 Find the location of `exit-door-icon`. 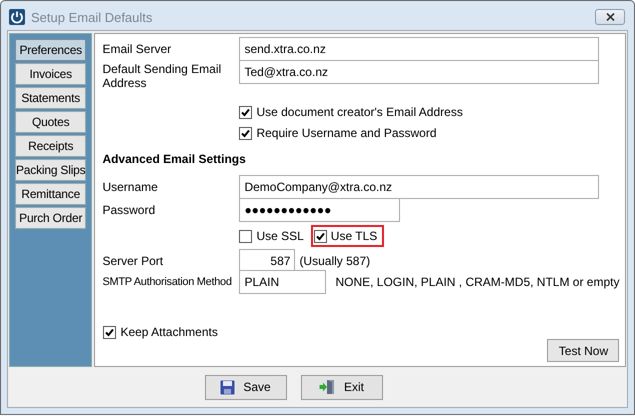

exit-door-icon is located at coordinates (327, 387).